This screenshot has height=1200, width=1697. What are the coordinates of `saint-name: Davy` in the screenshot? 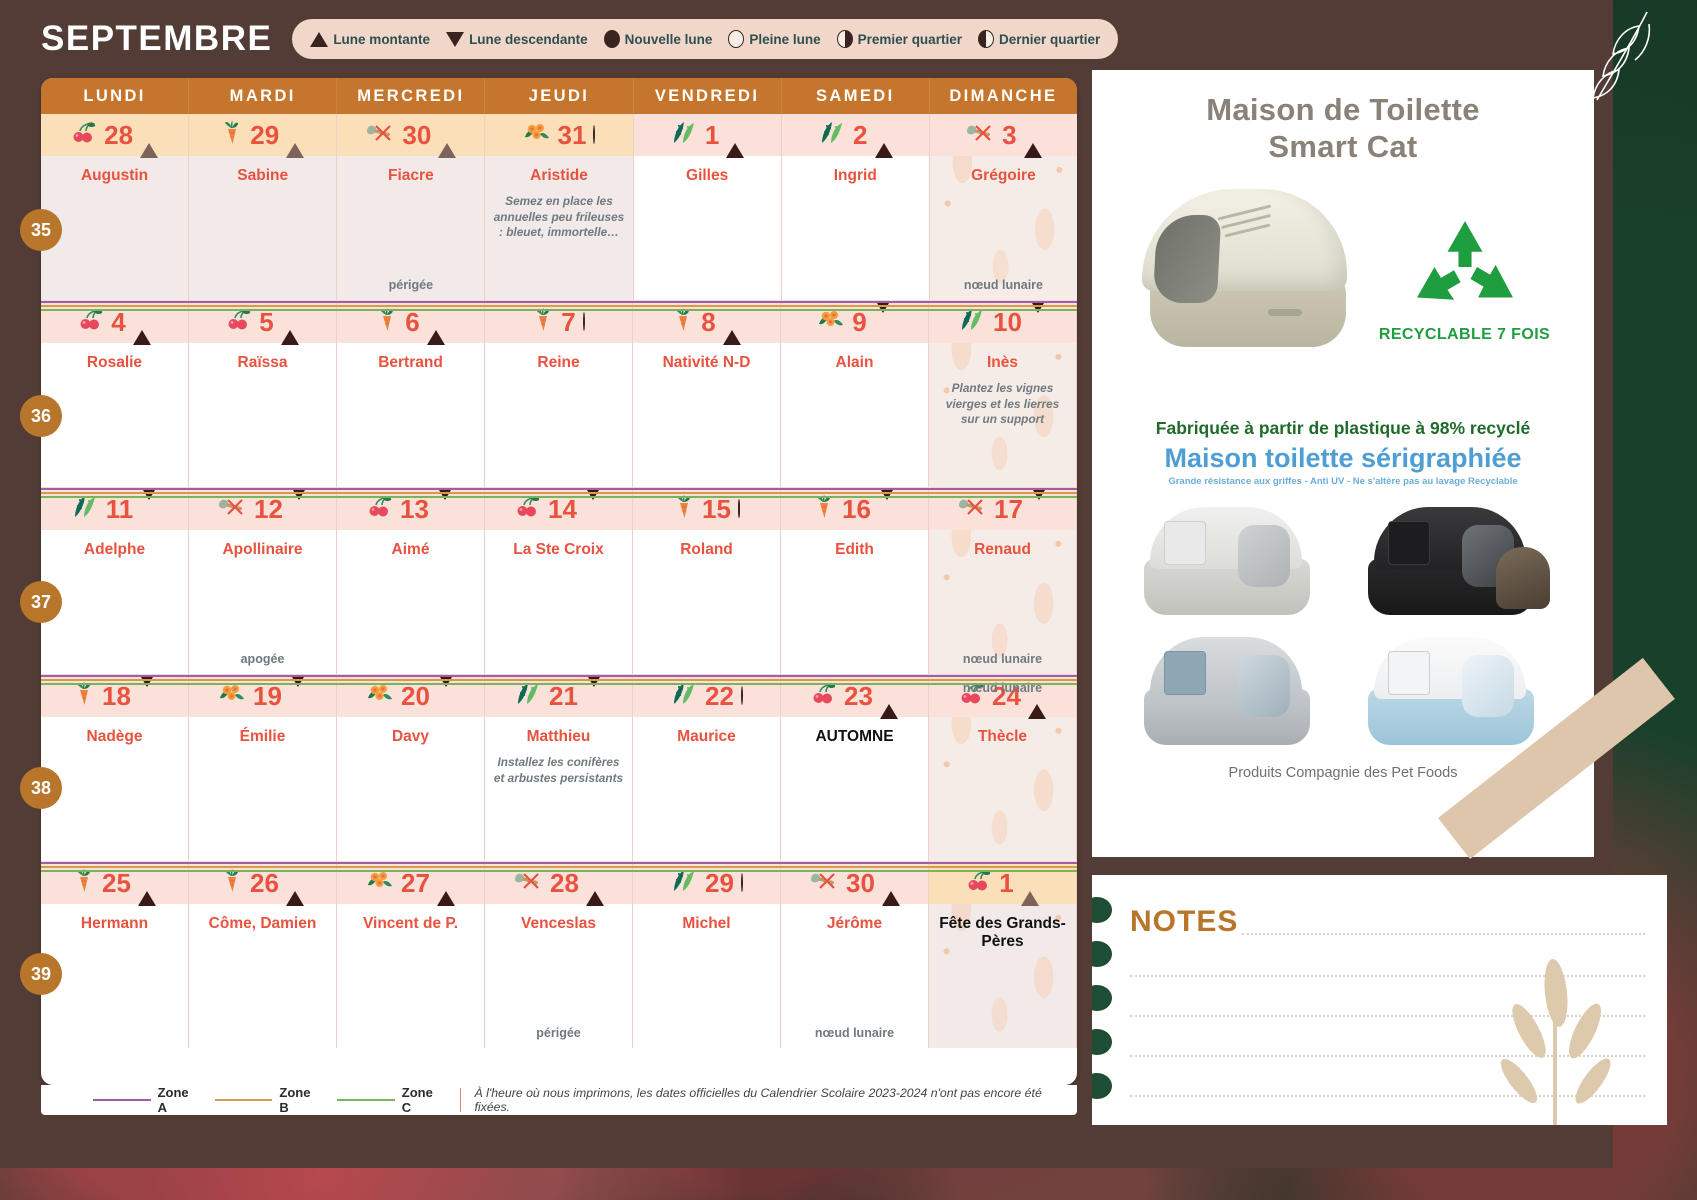 It's located at (410, 736).